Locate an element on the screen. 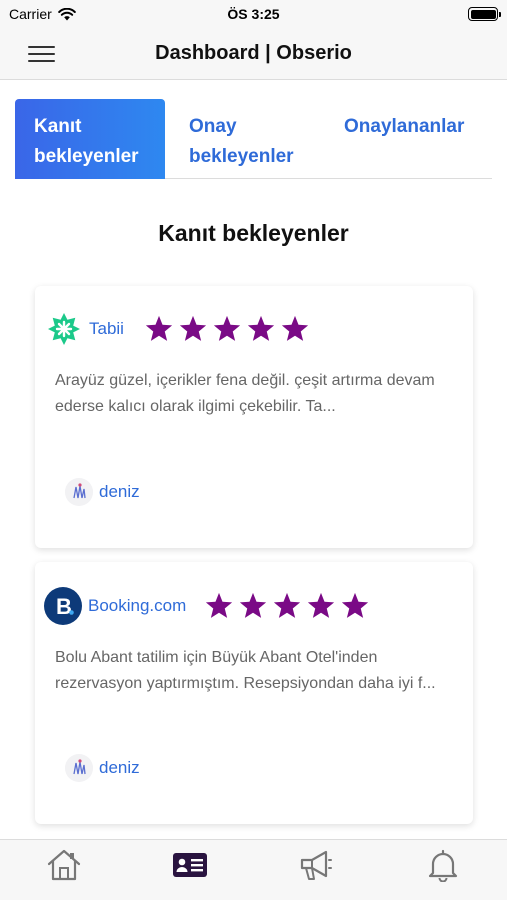  svg-text: B is located at coordinates (64, 606).